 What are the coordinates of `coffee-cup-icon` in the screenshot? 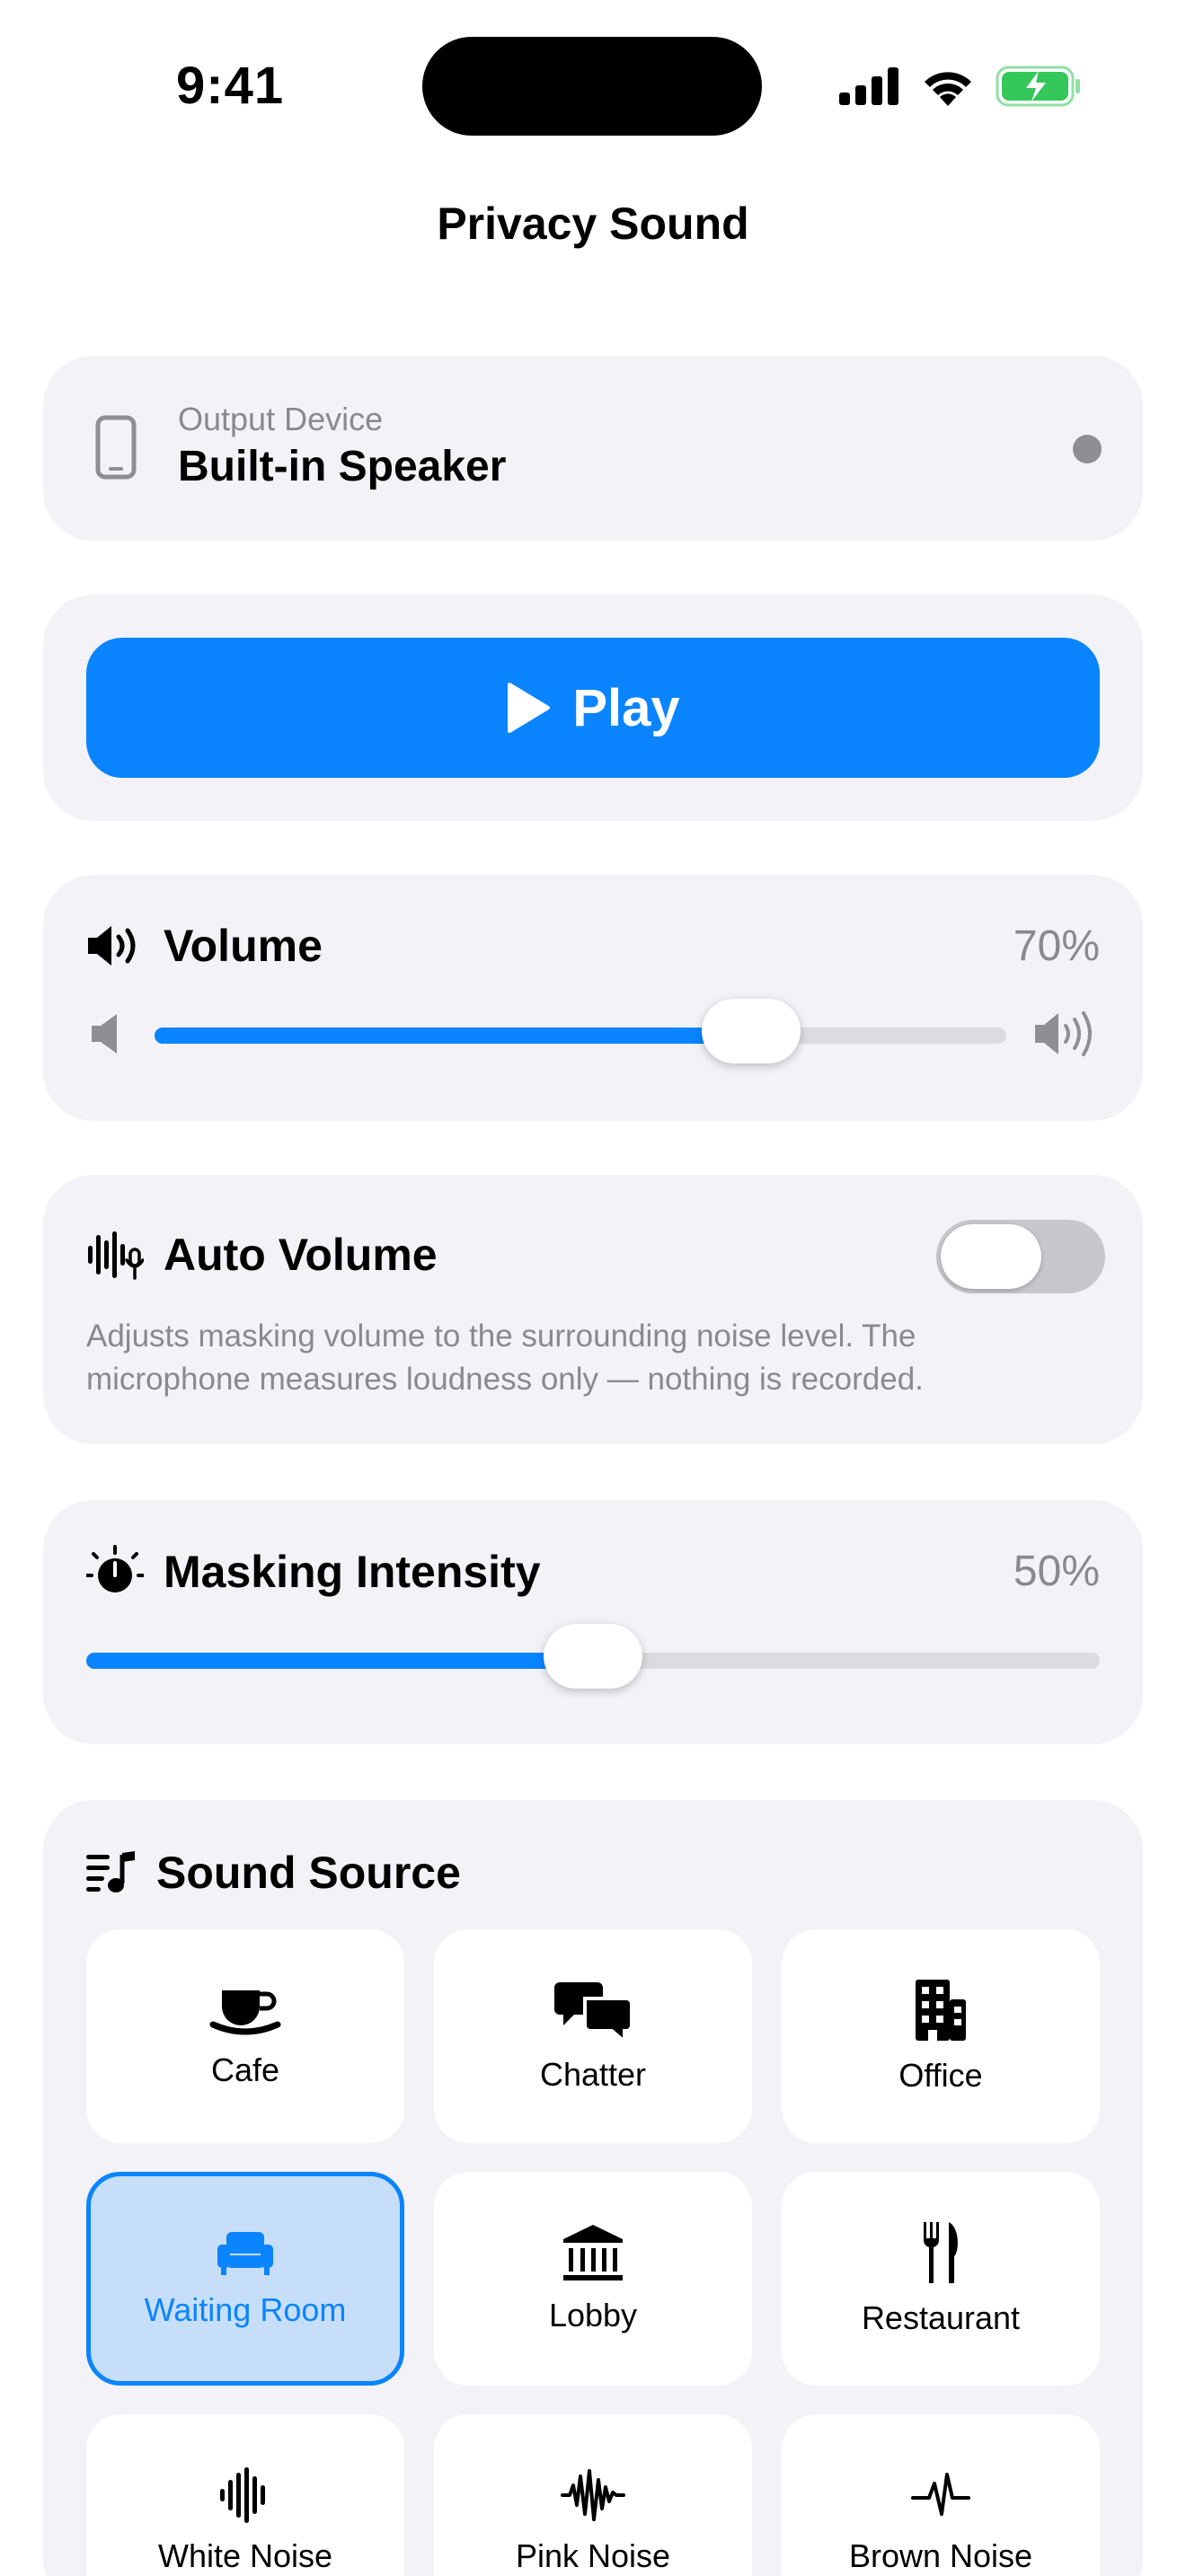 It's located at (245, 2012).